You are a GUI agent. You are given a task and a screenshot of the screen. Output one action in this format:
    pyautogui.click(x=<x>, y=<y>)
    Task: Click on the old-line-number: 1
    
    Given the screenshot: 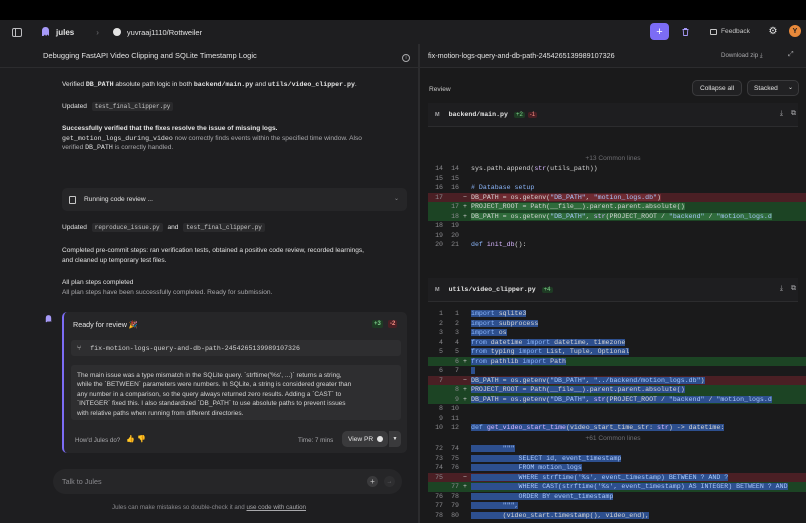 What is the action you would take?
    pyautogui.click(x=441, y=314)
    